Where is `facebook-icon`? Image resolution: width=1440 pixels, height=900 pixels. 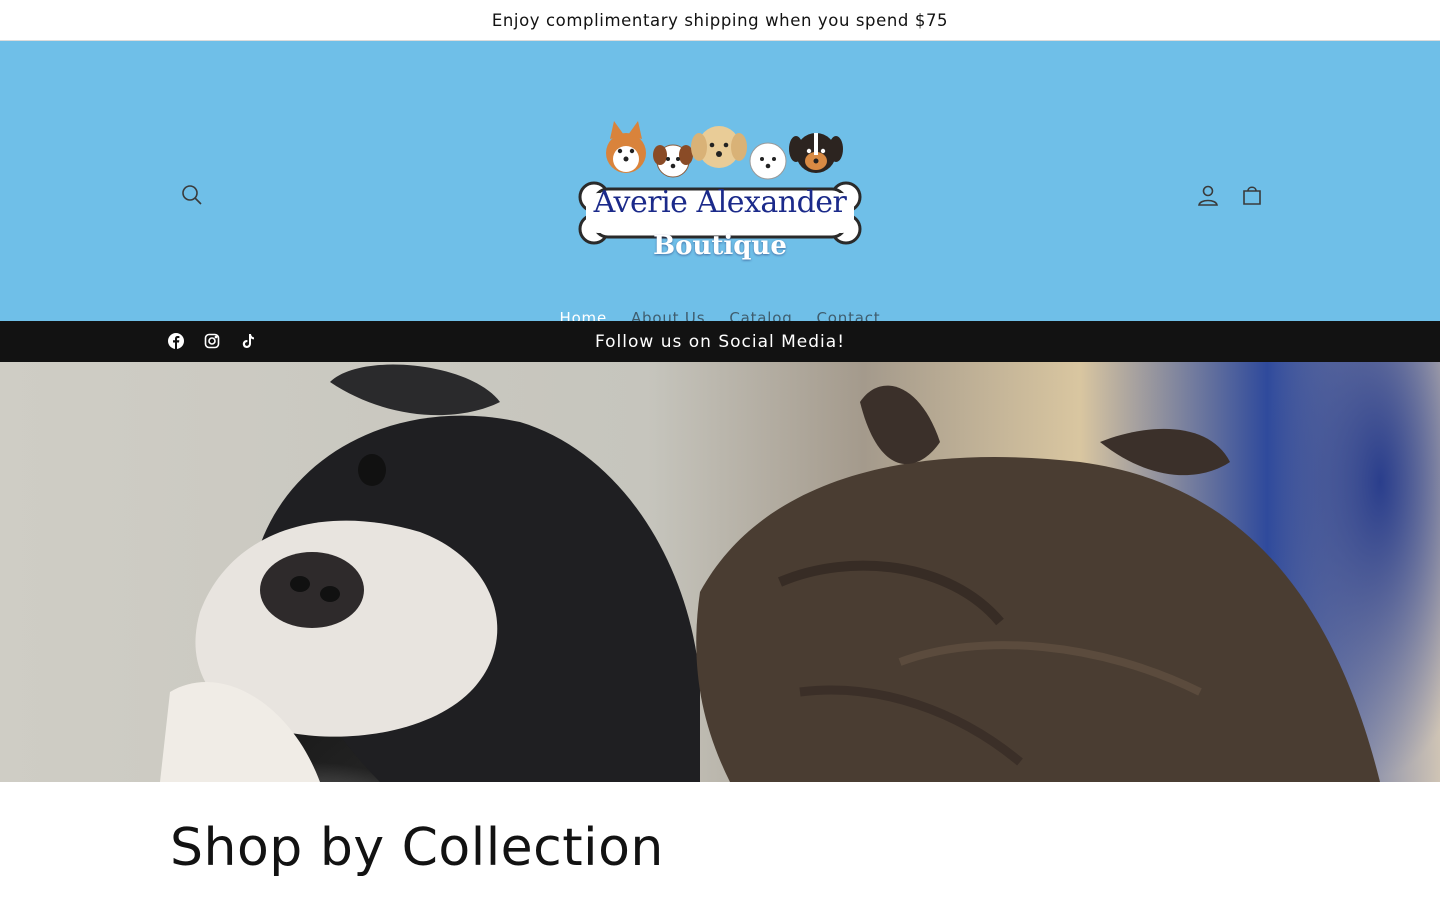
facebook-icon is located at coordinates (176, 341).